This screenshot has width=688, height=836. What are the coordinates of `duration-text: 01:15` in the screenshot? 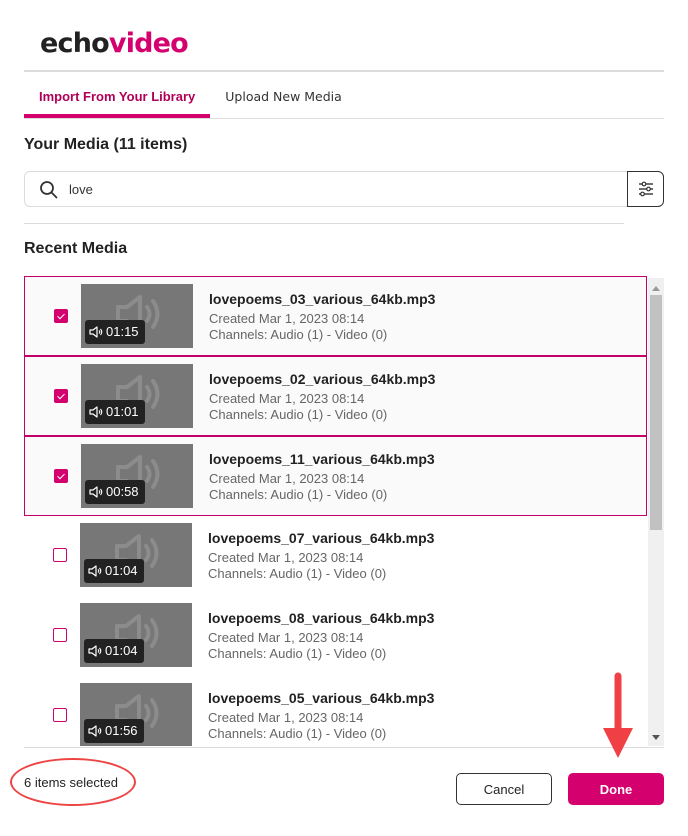 It's located at (122, 331).